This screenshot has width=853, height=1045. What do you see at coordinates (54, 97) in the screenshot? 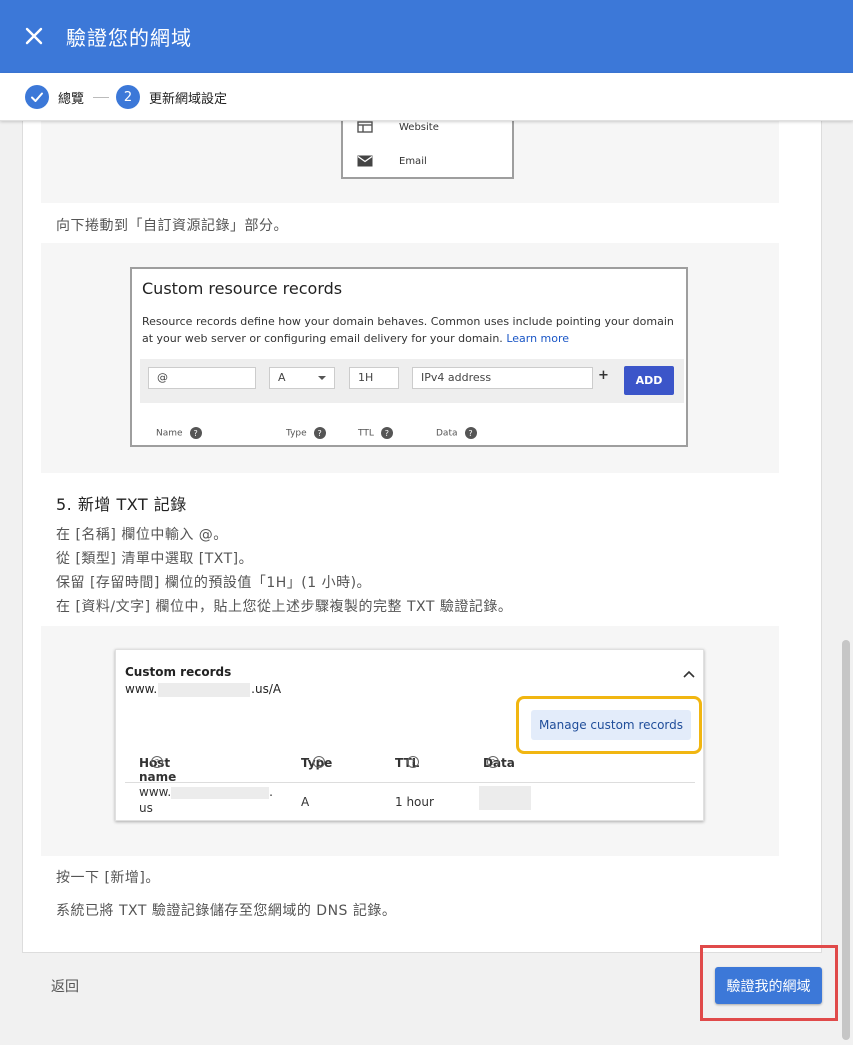
I see `step-overview: 總覽` at bounding box center [54, 97].